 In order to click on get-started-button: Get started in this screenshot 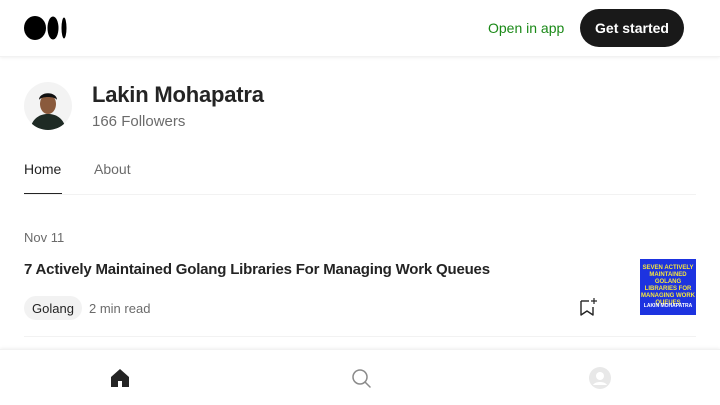, I will do `click(632, 28)`.